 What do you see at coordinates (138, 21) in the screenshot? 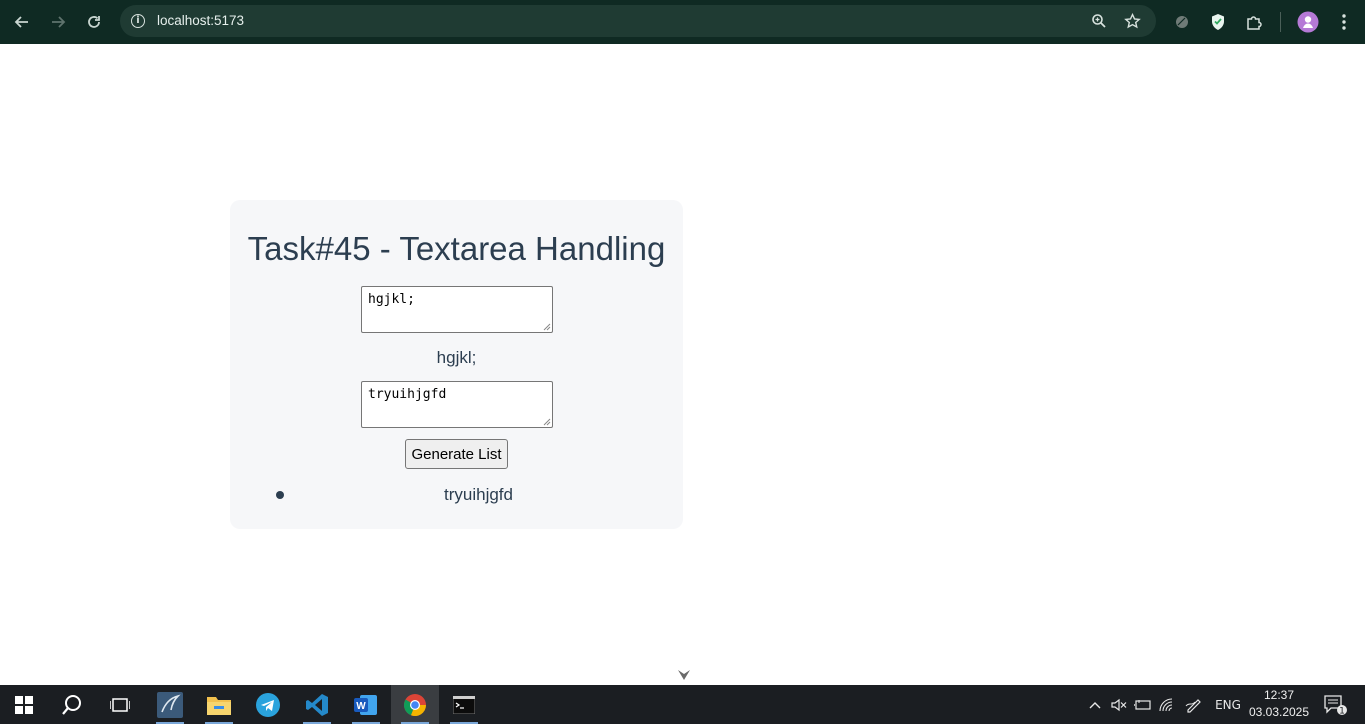
I see `site-info-icon: i` at bounding box center [138, 21].